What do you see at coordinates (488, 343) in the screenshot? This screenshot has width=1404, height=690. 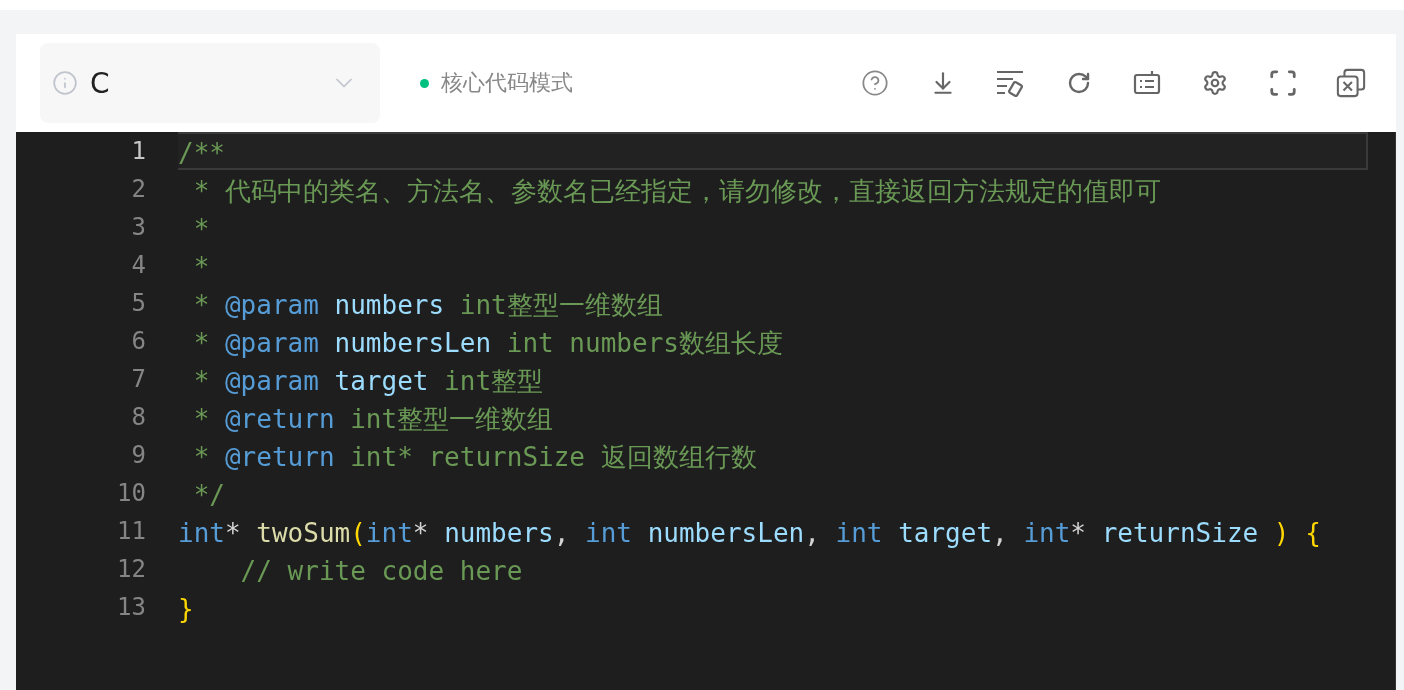 I see `code-line: * @param numbersLen int numbers数组长度` at bounding box center [488, 343].